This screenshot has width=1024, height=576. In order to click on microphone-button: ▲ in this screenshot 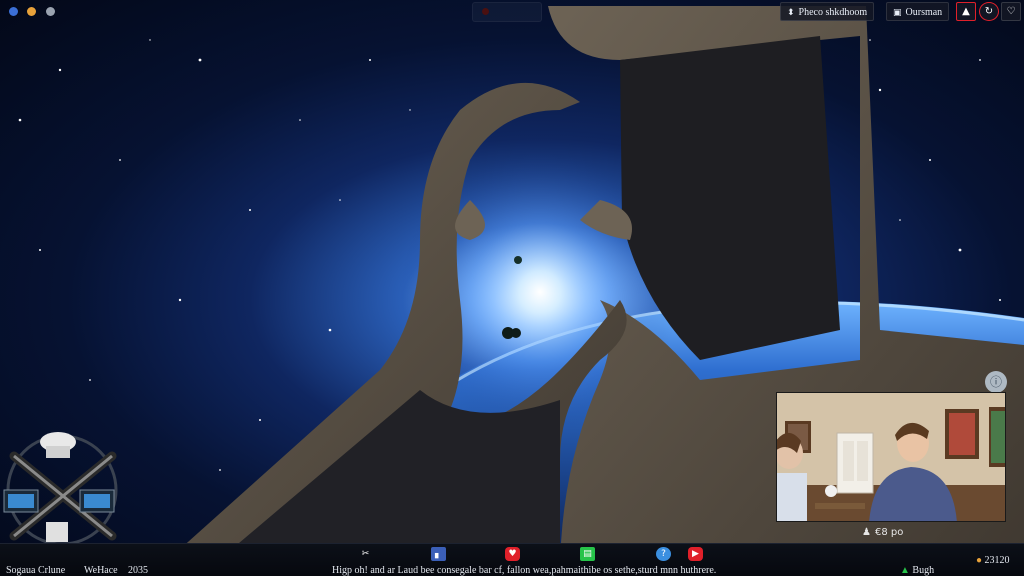, I will do `click(966, 11)`.